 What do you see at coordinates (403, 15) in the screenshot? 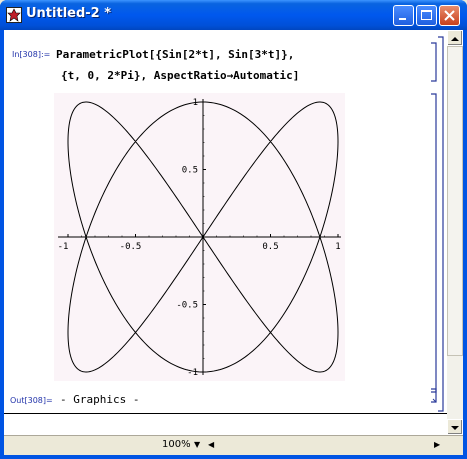
I see `minimize-button` at bounding box center [403, 15].